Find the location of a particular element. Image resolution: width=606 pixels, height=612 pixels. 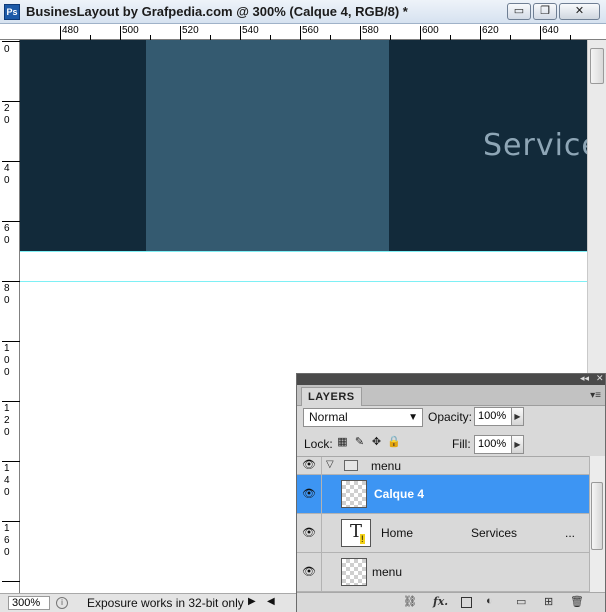

horizontal-ruler: 480 500 520 540 560 580 600 620 640 is located at coordinates (303, 32).